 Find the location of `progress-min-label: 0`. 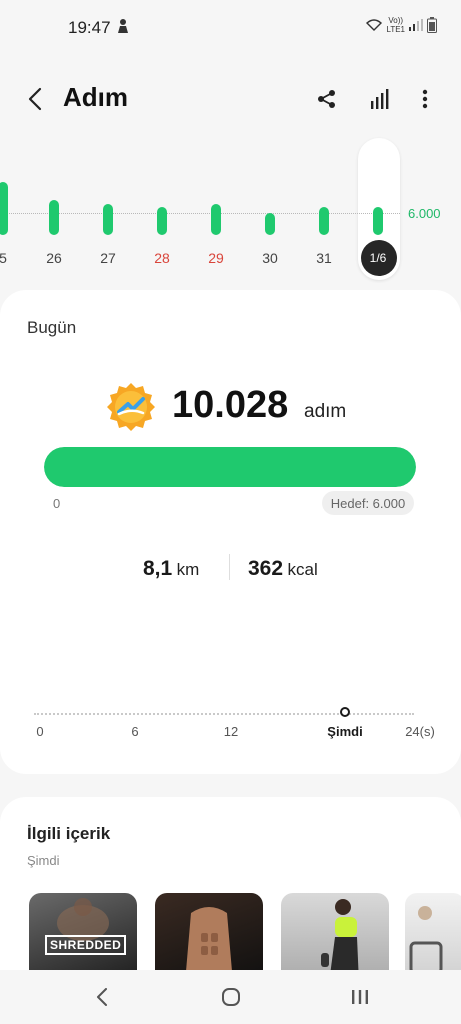

progress-min-label: 0 is located at coordinates (57, 503).